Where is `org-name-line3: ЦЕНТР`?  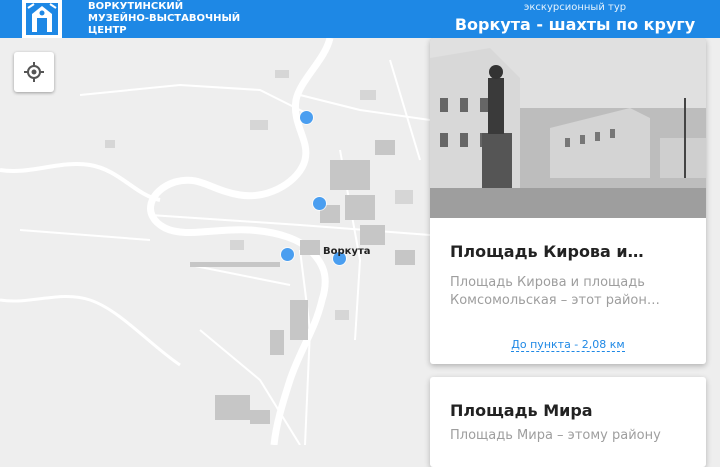
org-name-line3: ЦЕНТР is located at coordinates (107, 30).